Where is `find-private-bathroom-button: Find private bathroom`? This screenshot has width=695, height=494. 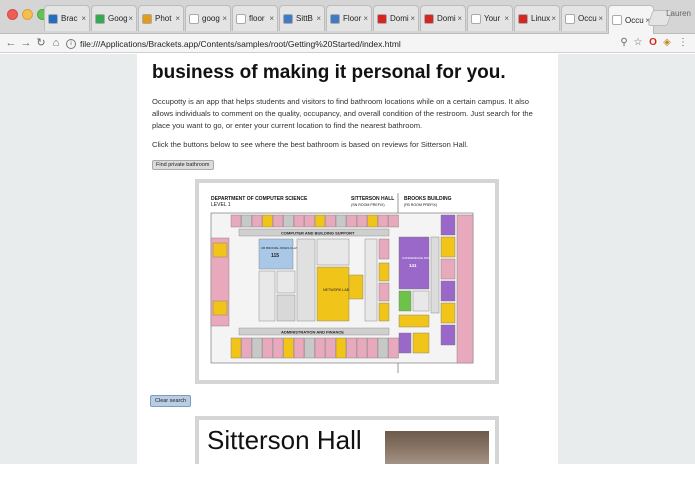
find-private-bathroom-button: Find private bathroom is located at coordinates (183, 165).